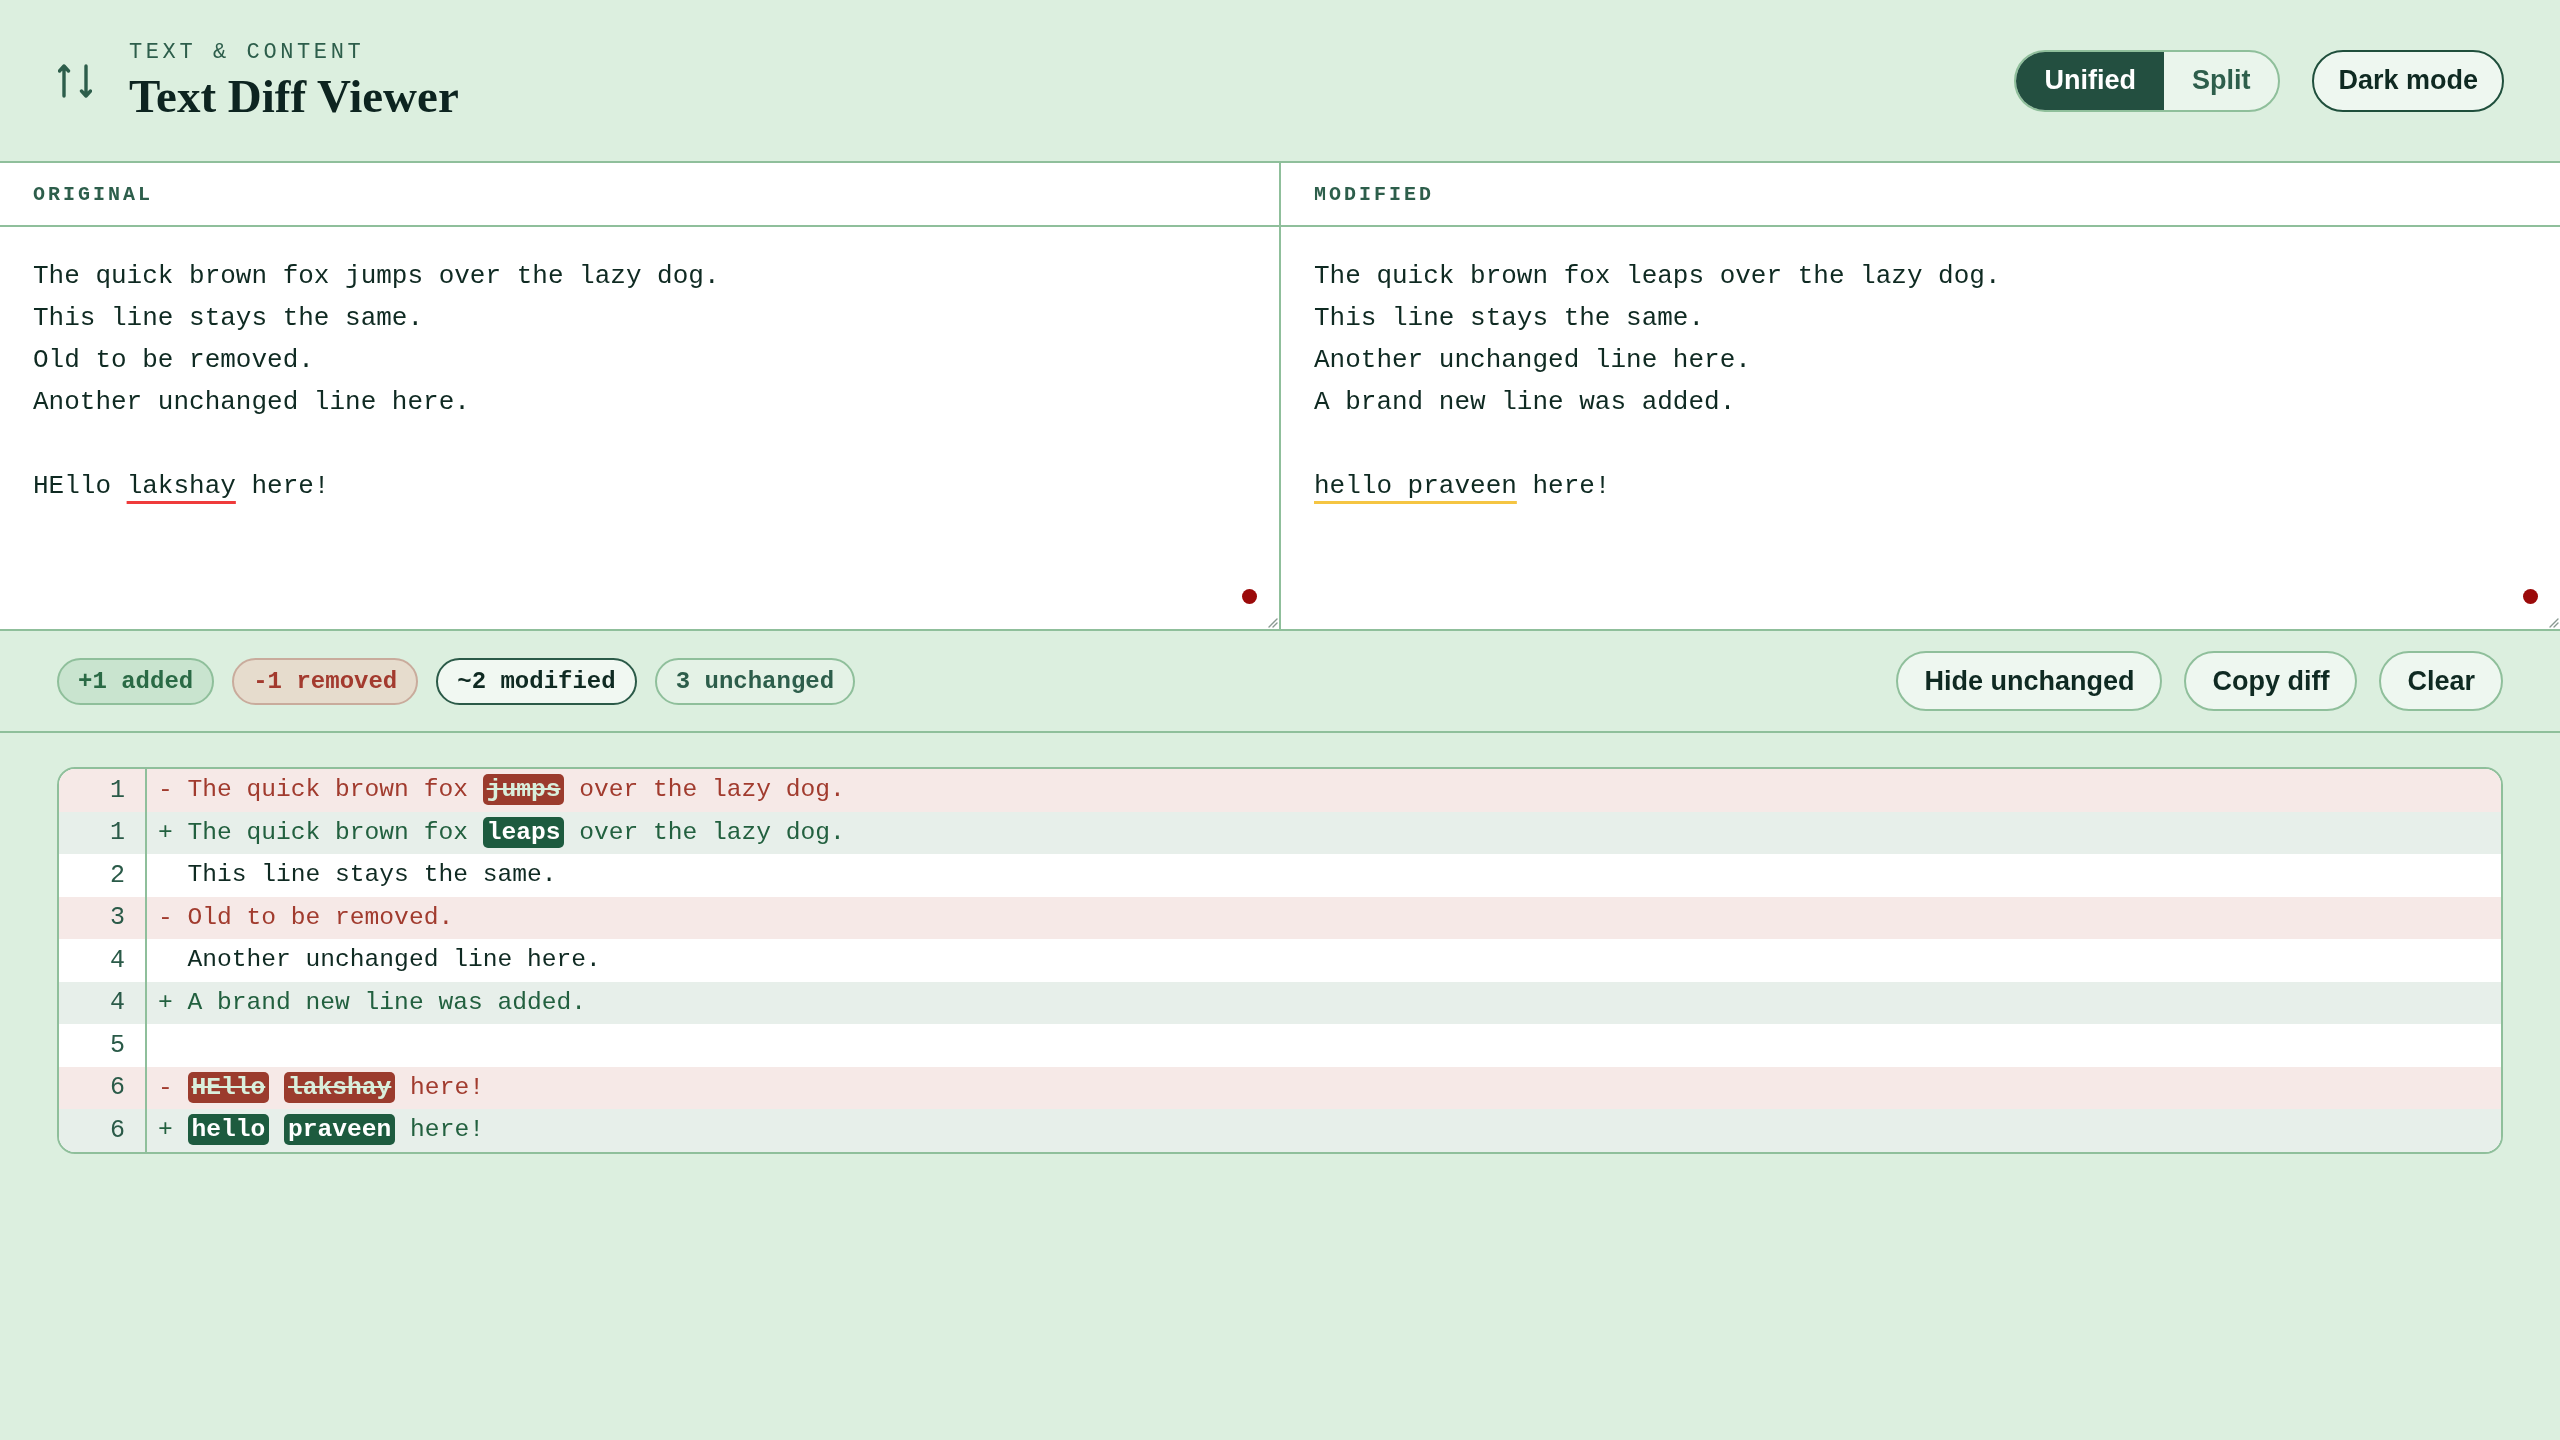  Describe the element at coordinates (1525, 402) in the screenshot. I see `text-line: A brand new line was added.` at that location.